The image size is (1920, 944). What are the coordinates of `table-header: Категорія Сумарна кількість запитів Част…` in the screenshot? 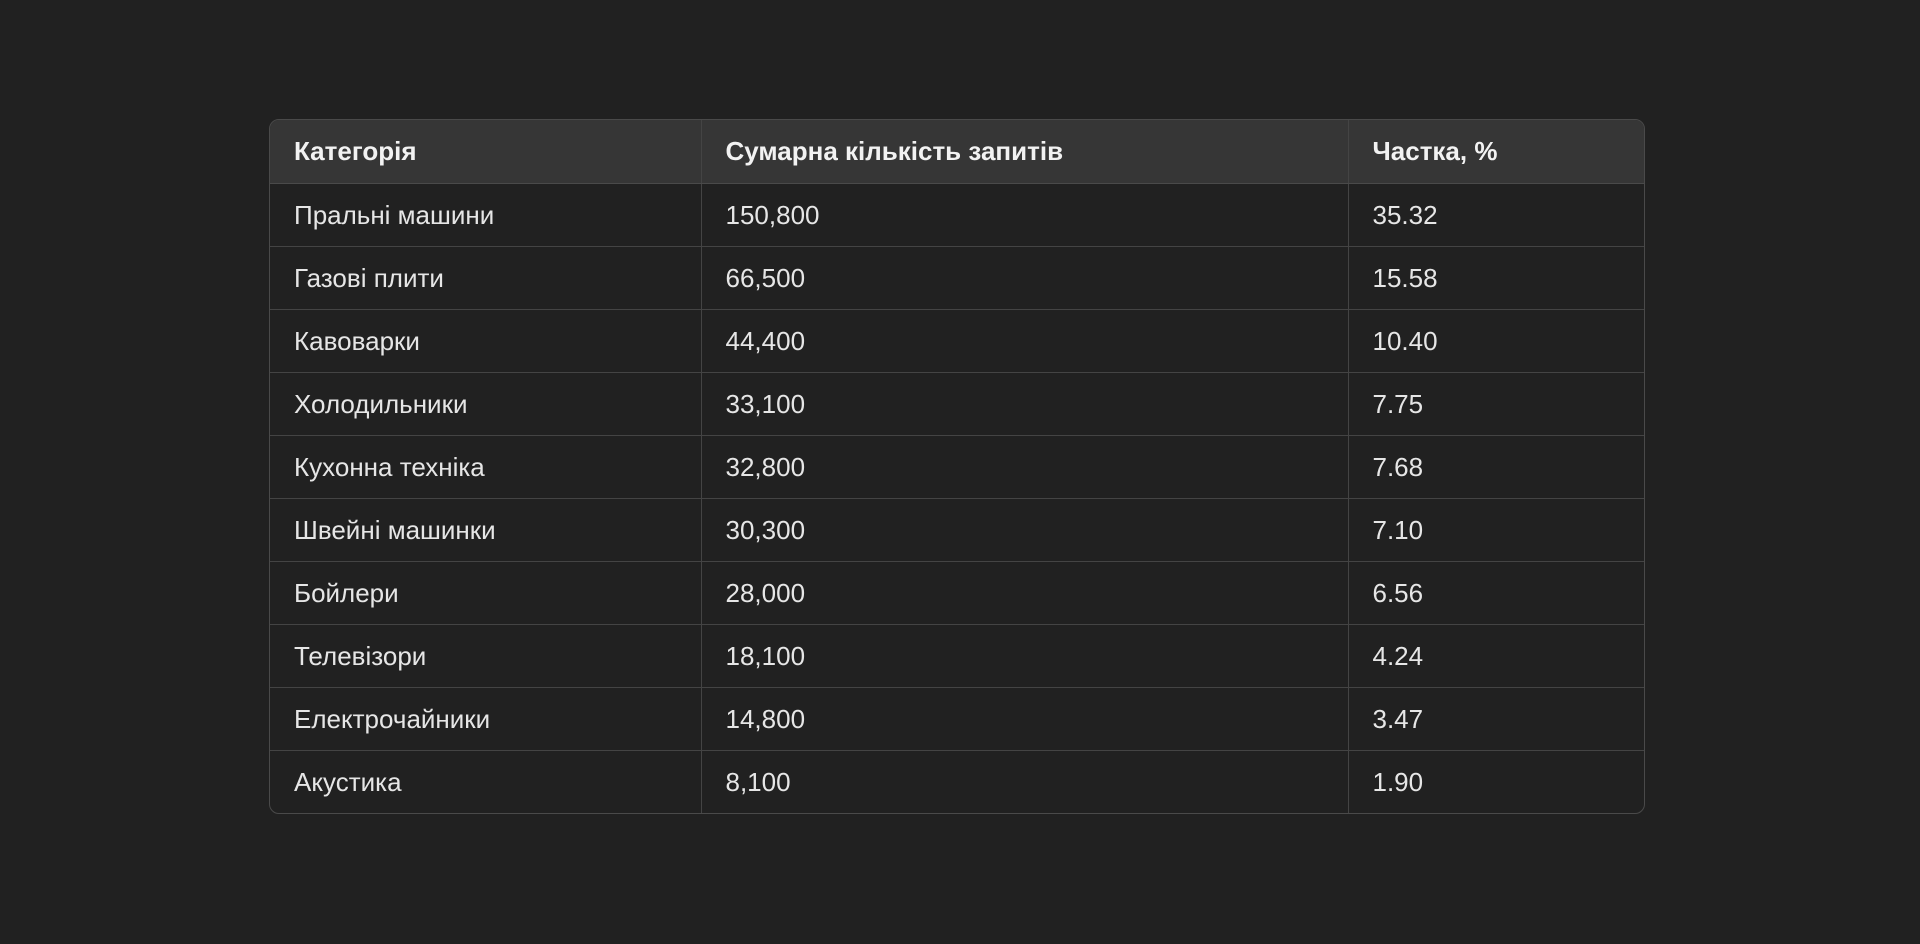 It's located at (957, 152).